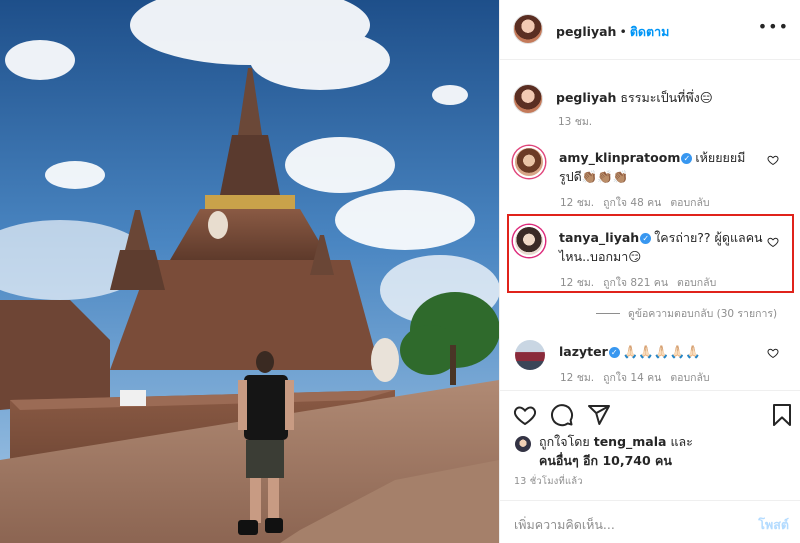 Image resolution: width=800 pixels, height=543 pixels. Describe the element at coordinates (619, 157) in the screenshot. I see `comment-username: amy_klinpratoom` at that location.